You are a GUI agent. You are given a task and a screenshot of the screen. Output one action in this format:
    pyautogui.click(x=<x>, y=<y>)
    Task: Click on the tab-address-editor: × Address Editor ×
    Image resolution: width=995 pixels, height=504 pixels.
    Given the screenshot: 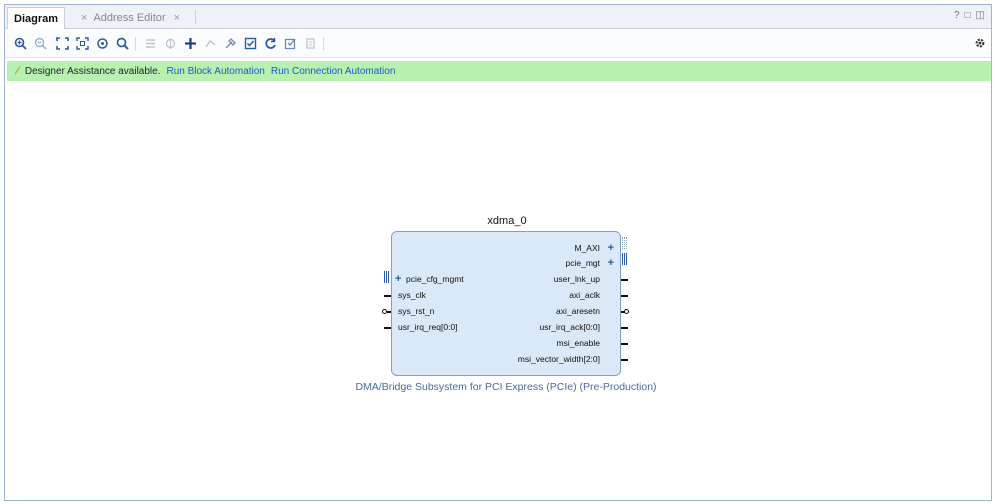 What is the action you would take?
    pyautogui.click(x=130, y=17)
    